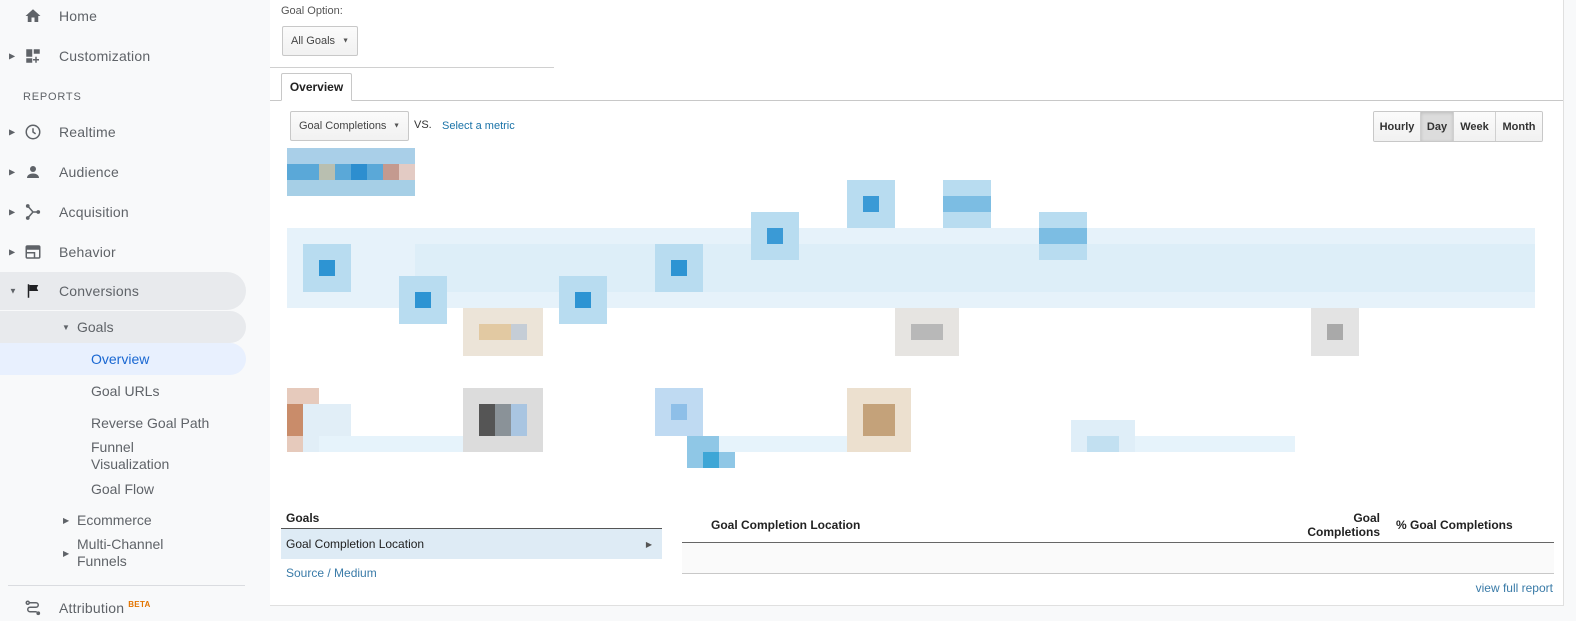  I want to click on goals-dimension-source-medium: Source / Medium, so click(331, 573).